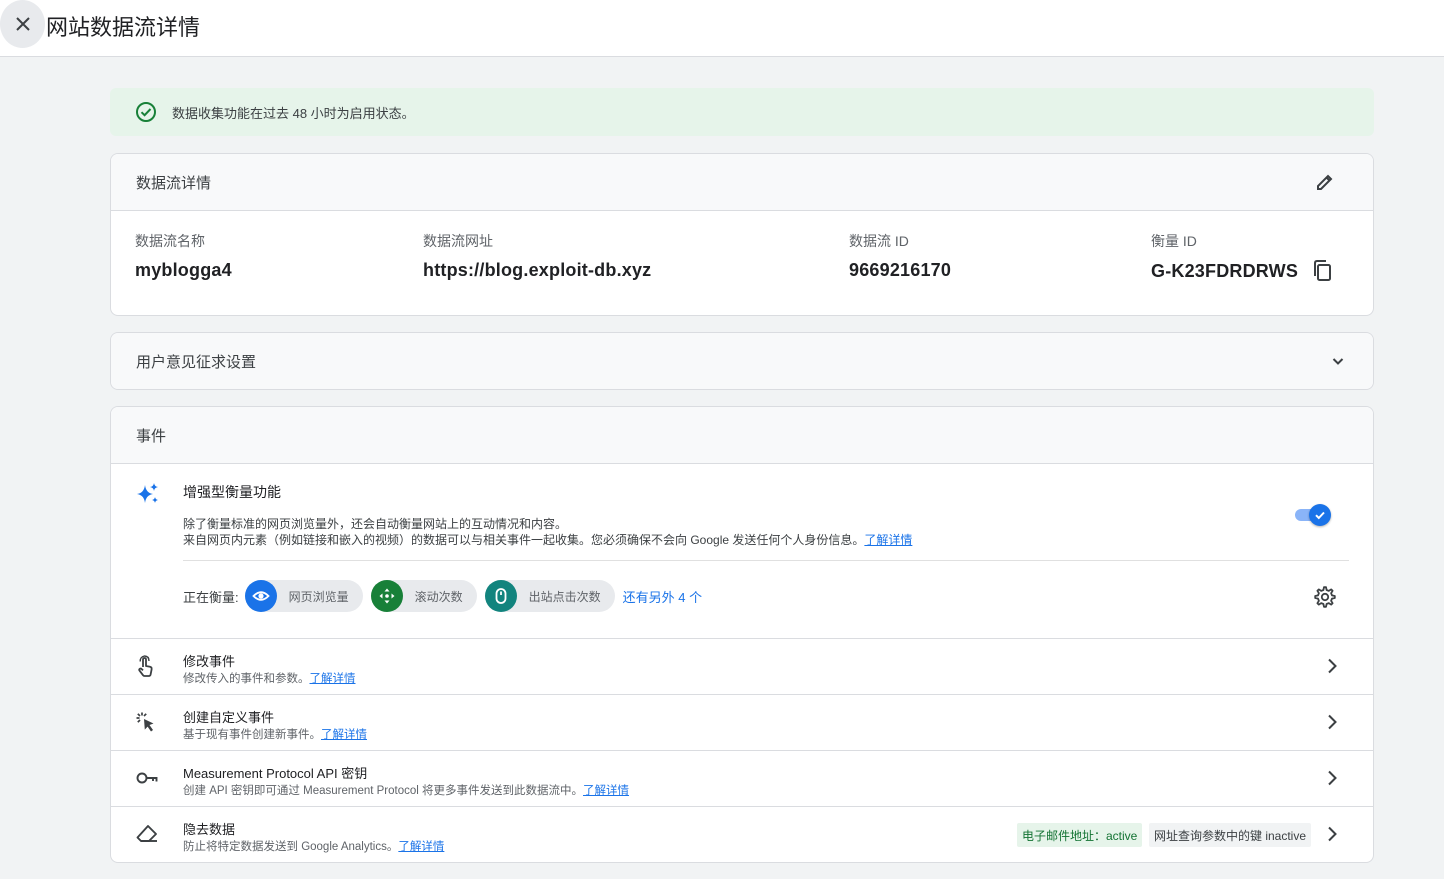  What do you see at coordinates (211, 597) in the screenshot?
I see `measuring-label: 正在衡量:` at bounding box center [211, 597].